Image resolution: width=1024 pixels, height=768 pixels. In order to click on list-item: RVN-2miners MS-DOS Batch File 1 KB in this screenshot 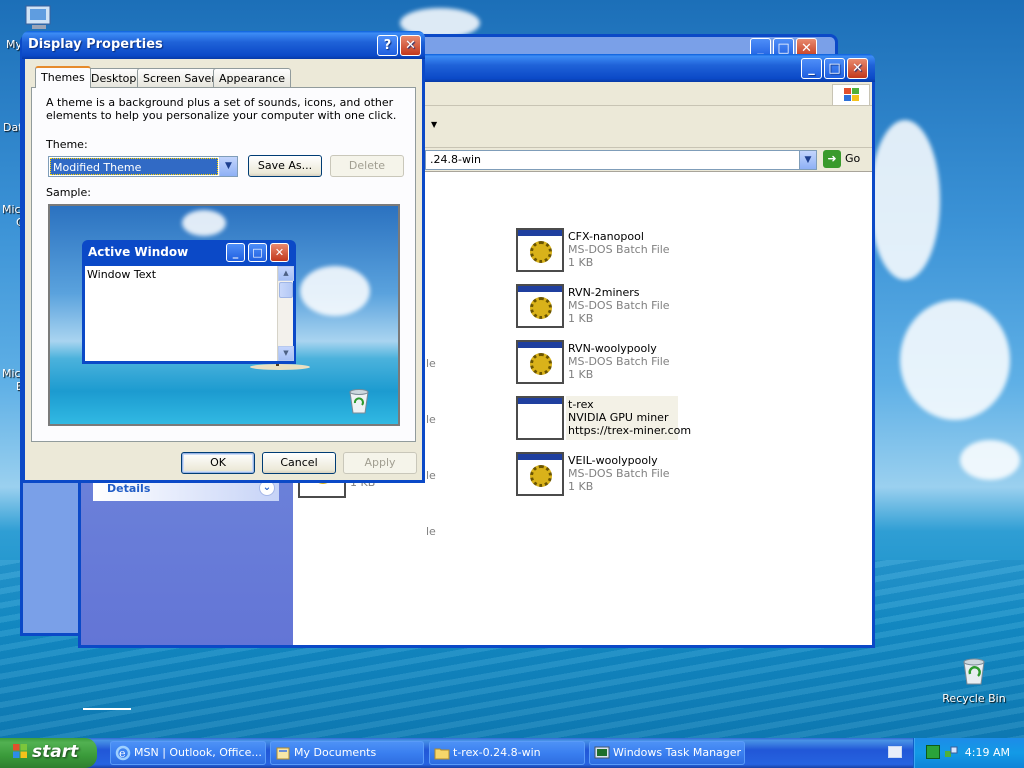, I will do `click(631, 308)`.